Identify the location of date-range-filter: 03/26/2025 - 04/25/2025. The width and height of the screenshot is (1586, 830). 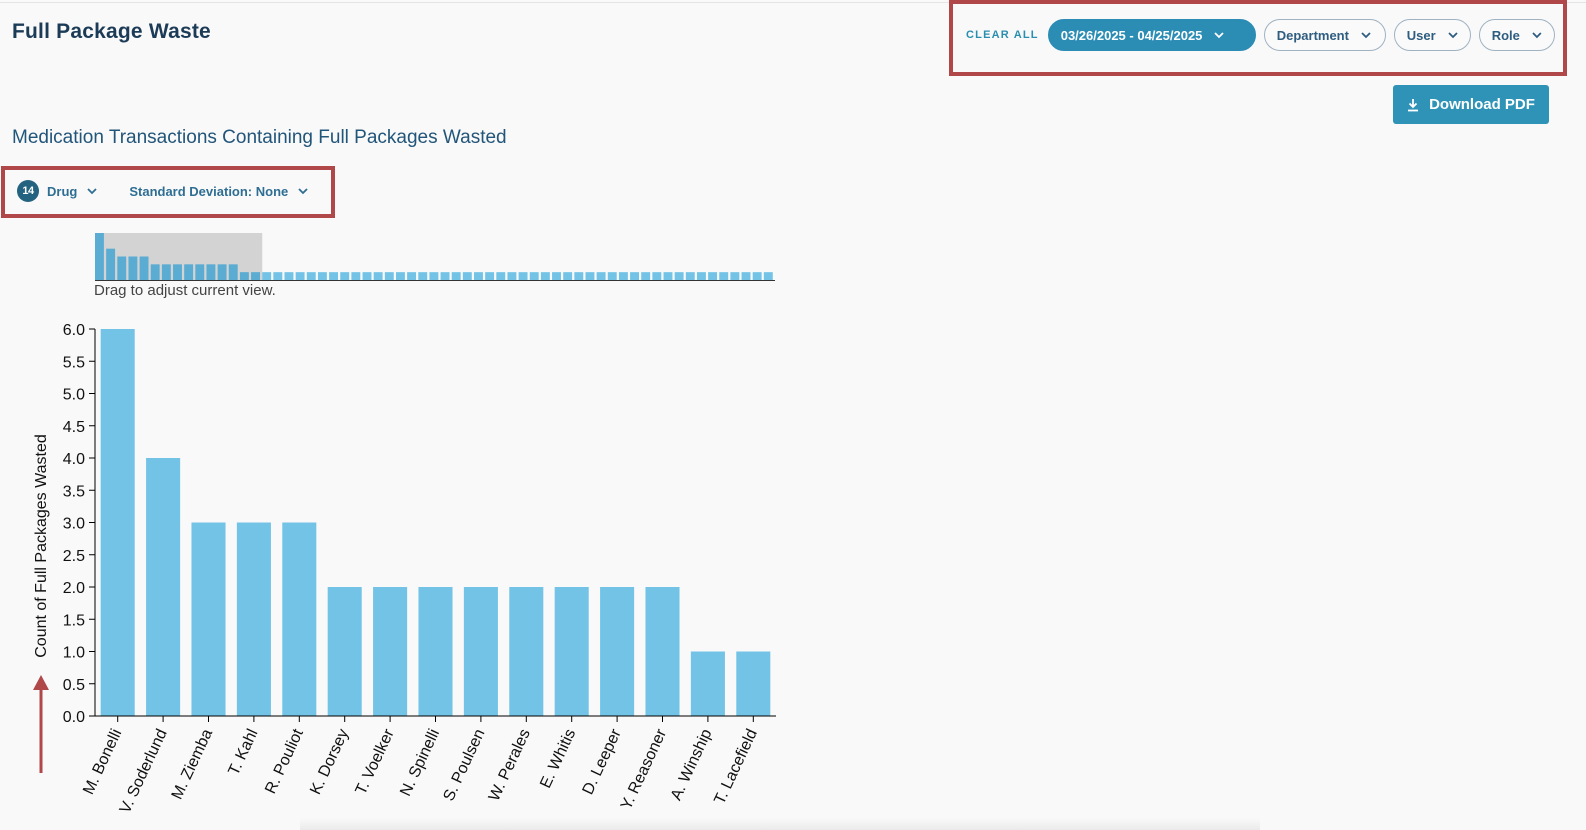
(1151, 35).